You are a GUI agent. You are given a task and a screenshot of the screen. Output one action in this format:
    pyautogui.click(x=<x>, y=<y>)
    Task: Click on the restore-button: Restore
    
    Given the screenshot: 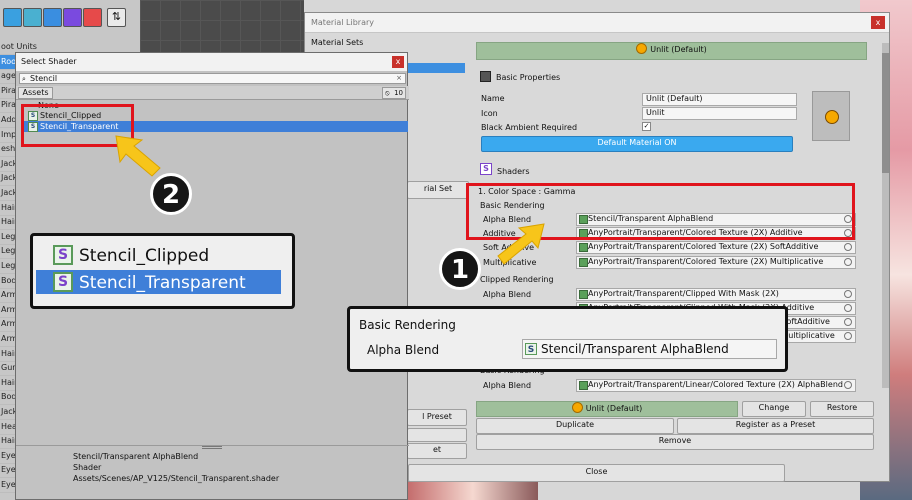 What is the action you would take?
    pyautogui.click(x=842, y=409)
    